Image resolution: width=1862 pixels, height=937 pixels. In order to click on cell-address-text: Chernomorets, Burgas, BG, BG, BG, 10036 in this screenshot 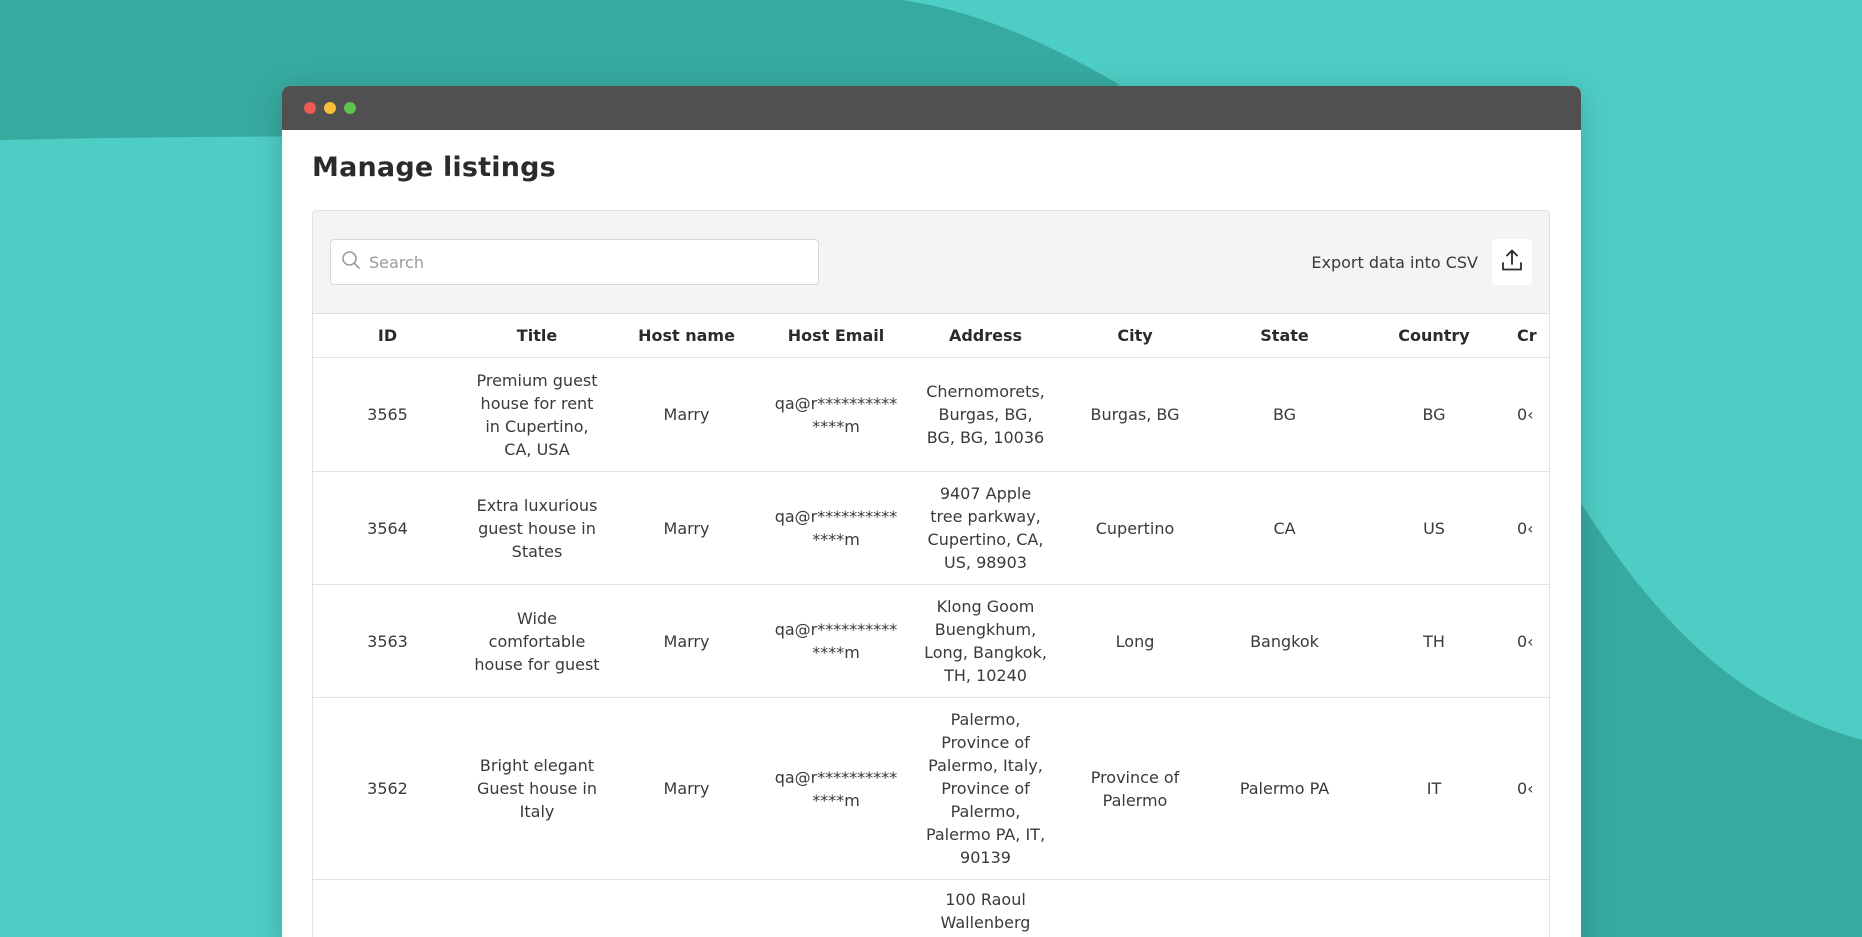, I will do `click(985, 414)`.